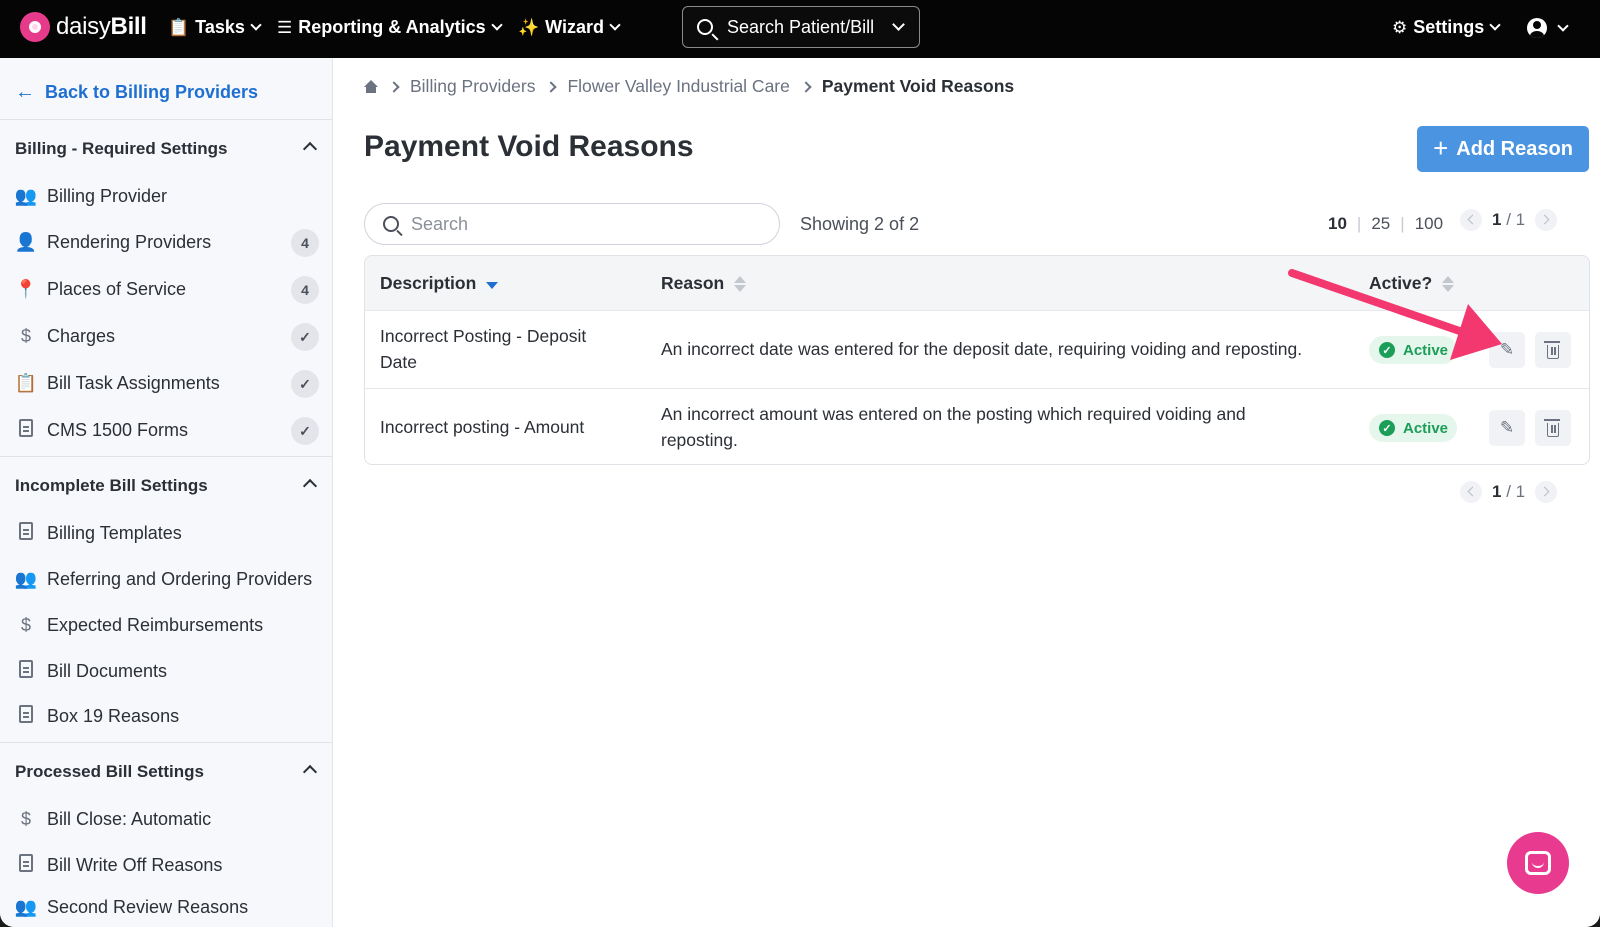 The height and width of the screenshot is (927, 1600). Describe the element at coordinates (81, 335) in the screenshot. I see `sidebar-item-label: Charges` at that location.